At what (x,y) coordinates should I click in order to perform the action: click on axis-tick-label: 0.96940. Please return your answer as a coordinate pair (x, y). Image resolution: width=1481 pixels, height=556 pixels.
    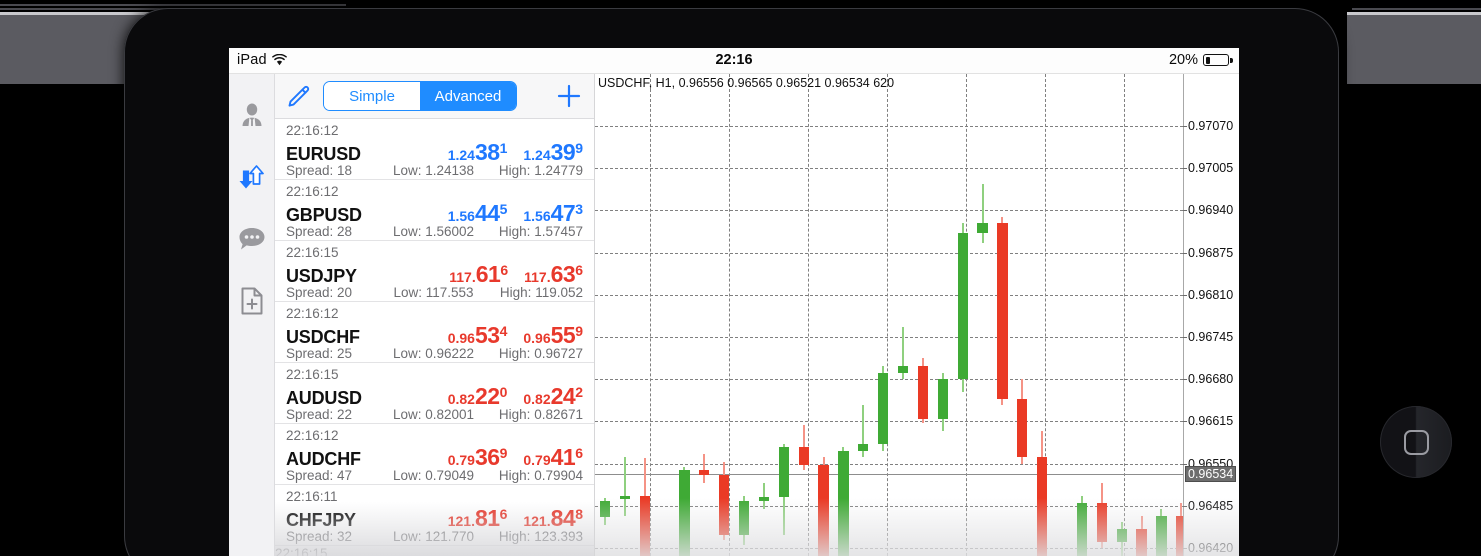
    Looking at the image, I should click on (1208, 210).